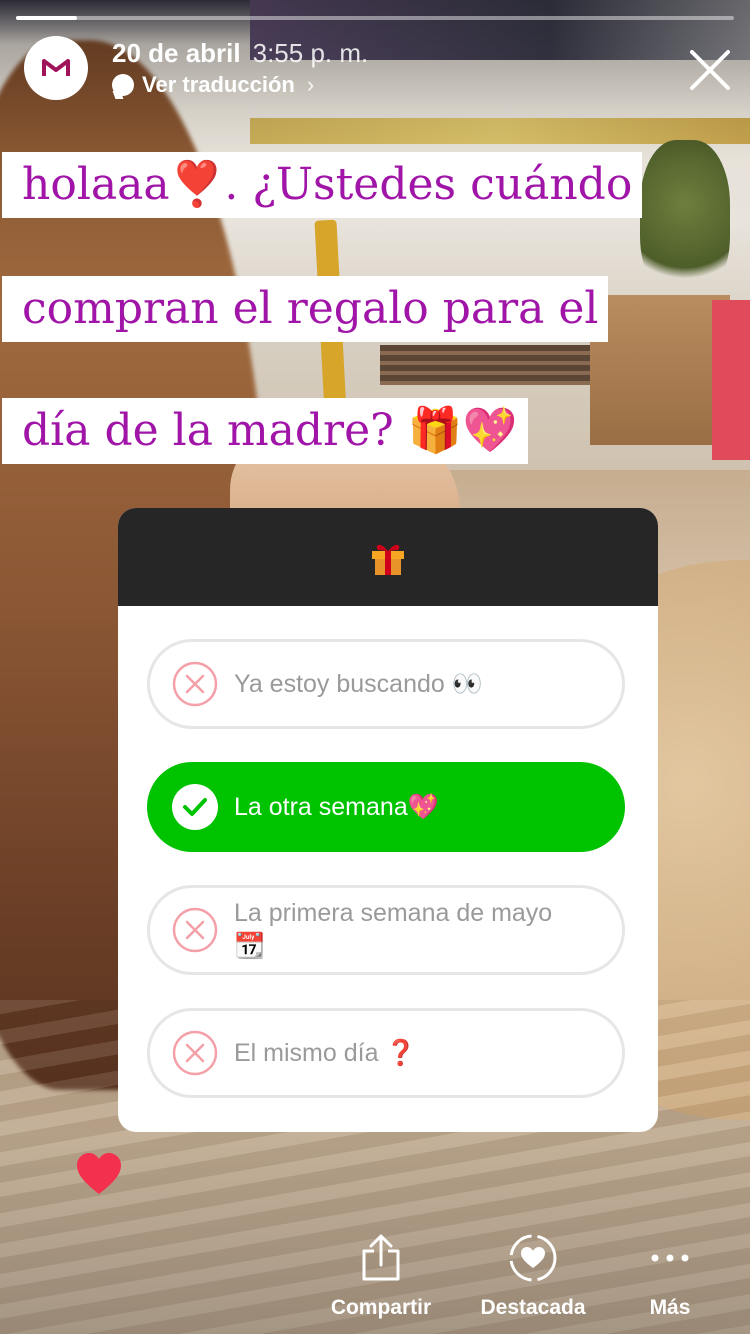 Image resolution: width=750 pixels, height=1334 pixels. What do you see at coordinates (375, 18) in the screenshot?
I see `story-progress-bar` at bounding box center [375, 18].